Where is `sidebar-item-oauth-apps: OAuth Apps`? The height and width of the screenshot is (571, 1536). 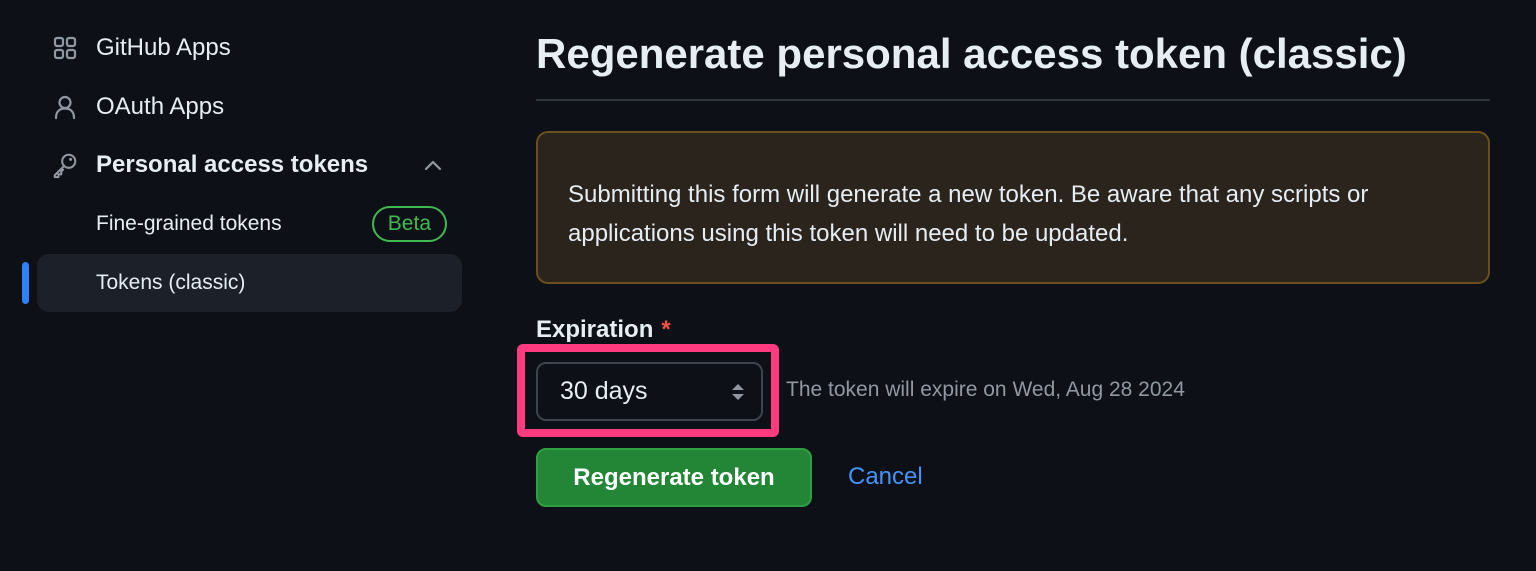
sidebar-item-oauth-apps: OAuth Apps is located at coordinates (249, 107).